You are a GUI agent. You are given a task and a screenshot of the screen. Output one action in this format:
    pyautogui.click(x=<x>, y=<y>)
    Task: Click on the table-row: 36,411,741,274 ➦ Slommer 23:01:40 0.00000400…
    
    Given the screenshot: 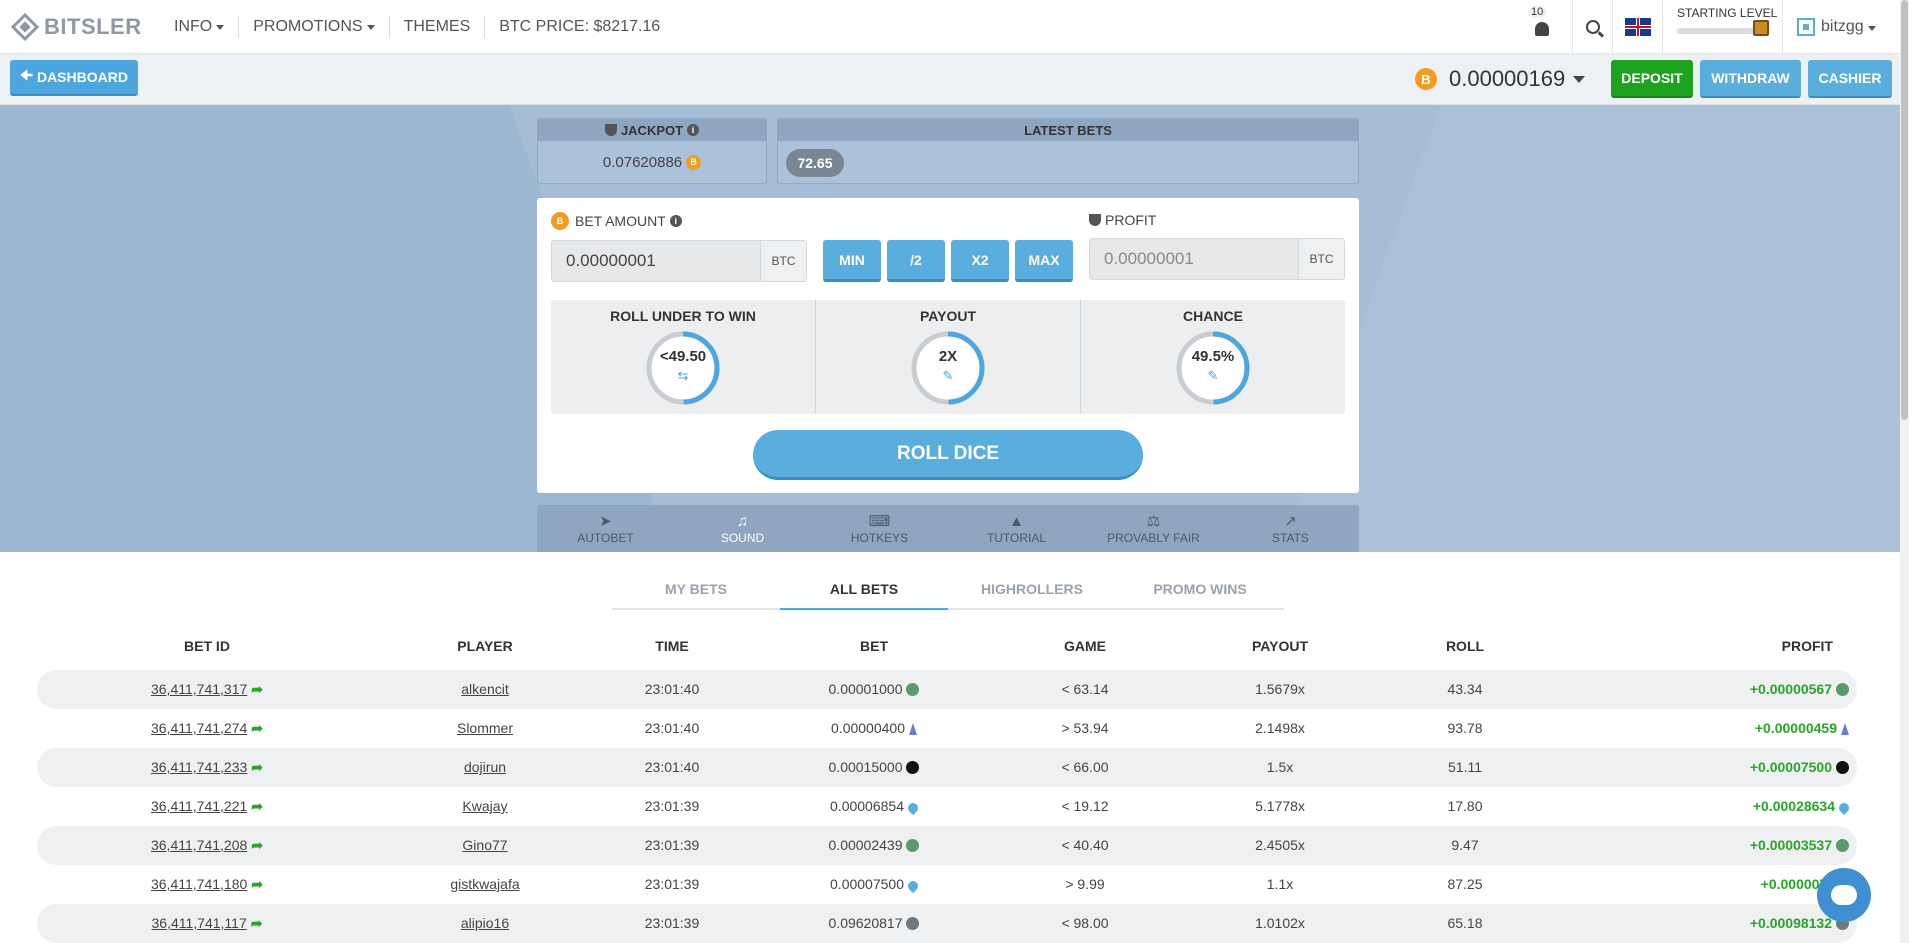 What is the action you would take?
    pyautogui.click(x=947, y=728)
    